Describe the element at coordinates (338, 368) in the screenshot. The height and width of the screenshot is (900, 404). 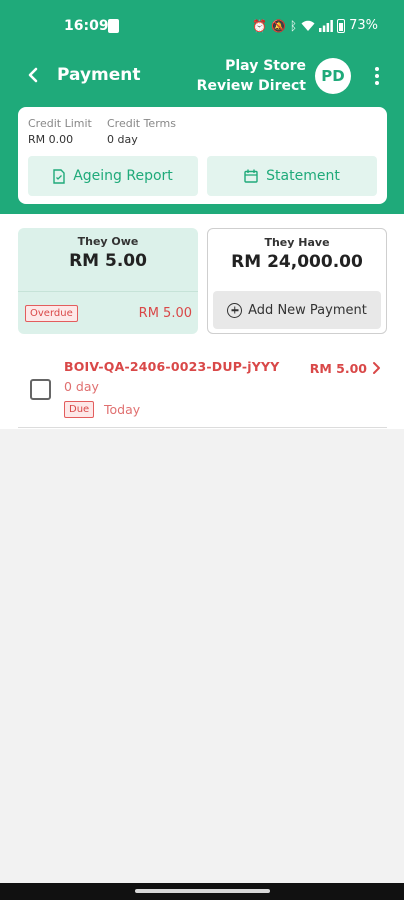
I see `invoice-amount: RM 5.00` at that location.